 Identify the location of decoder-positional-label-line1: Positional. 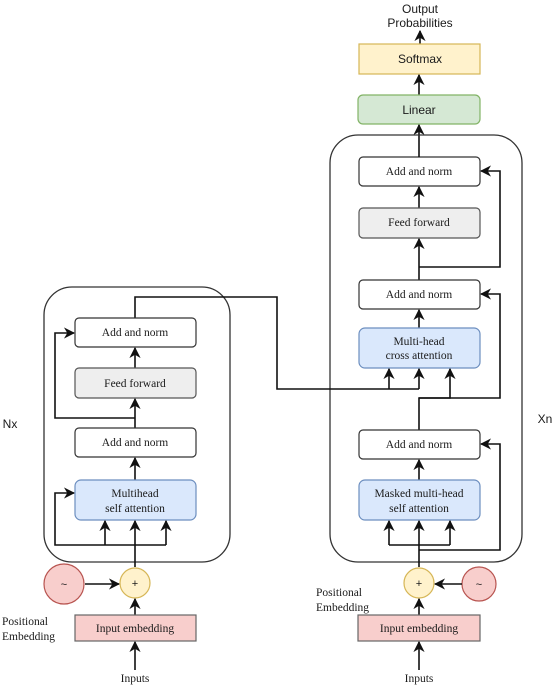
(339, 593).